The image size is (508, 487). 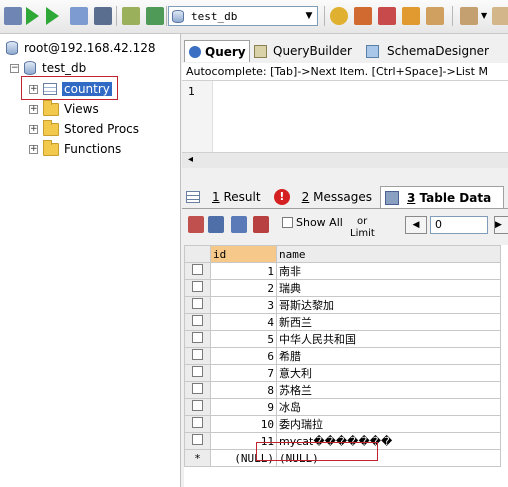 I want to click on tree-item-functions: + Functions, so click(x=75, y=148).